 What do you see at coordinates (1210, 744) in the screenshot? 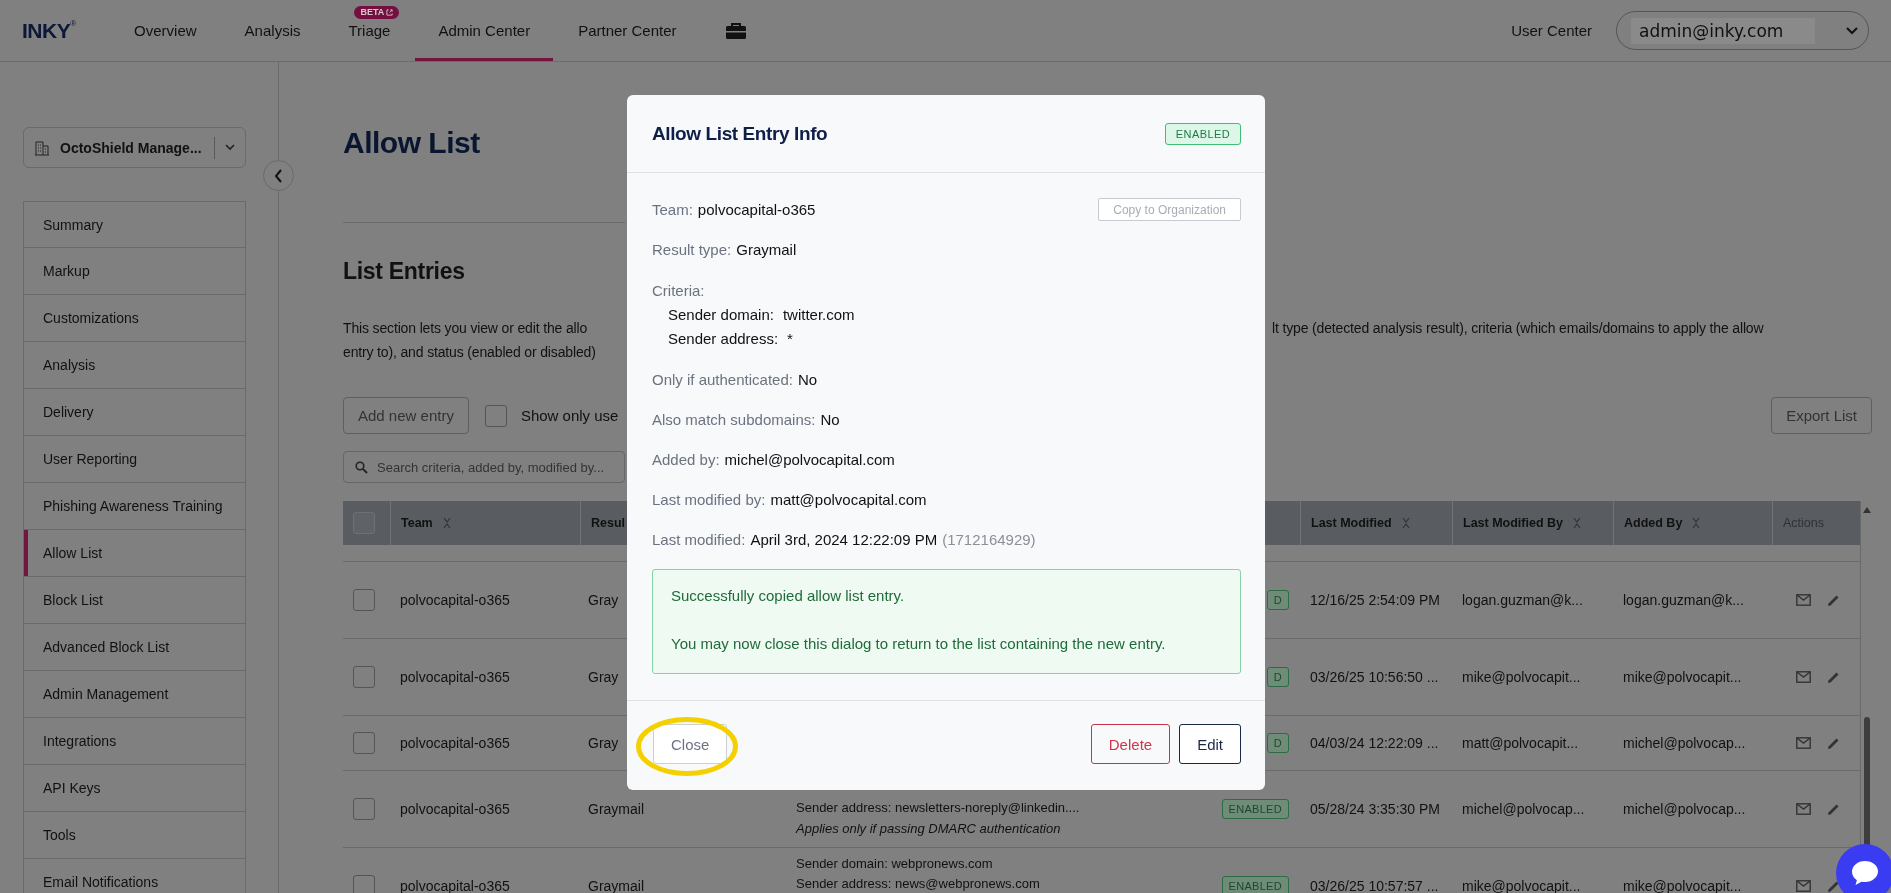
I see `edit-button: Edit` at bounding box center [1210, 744].